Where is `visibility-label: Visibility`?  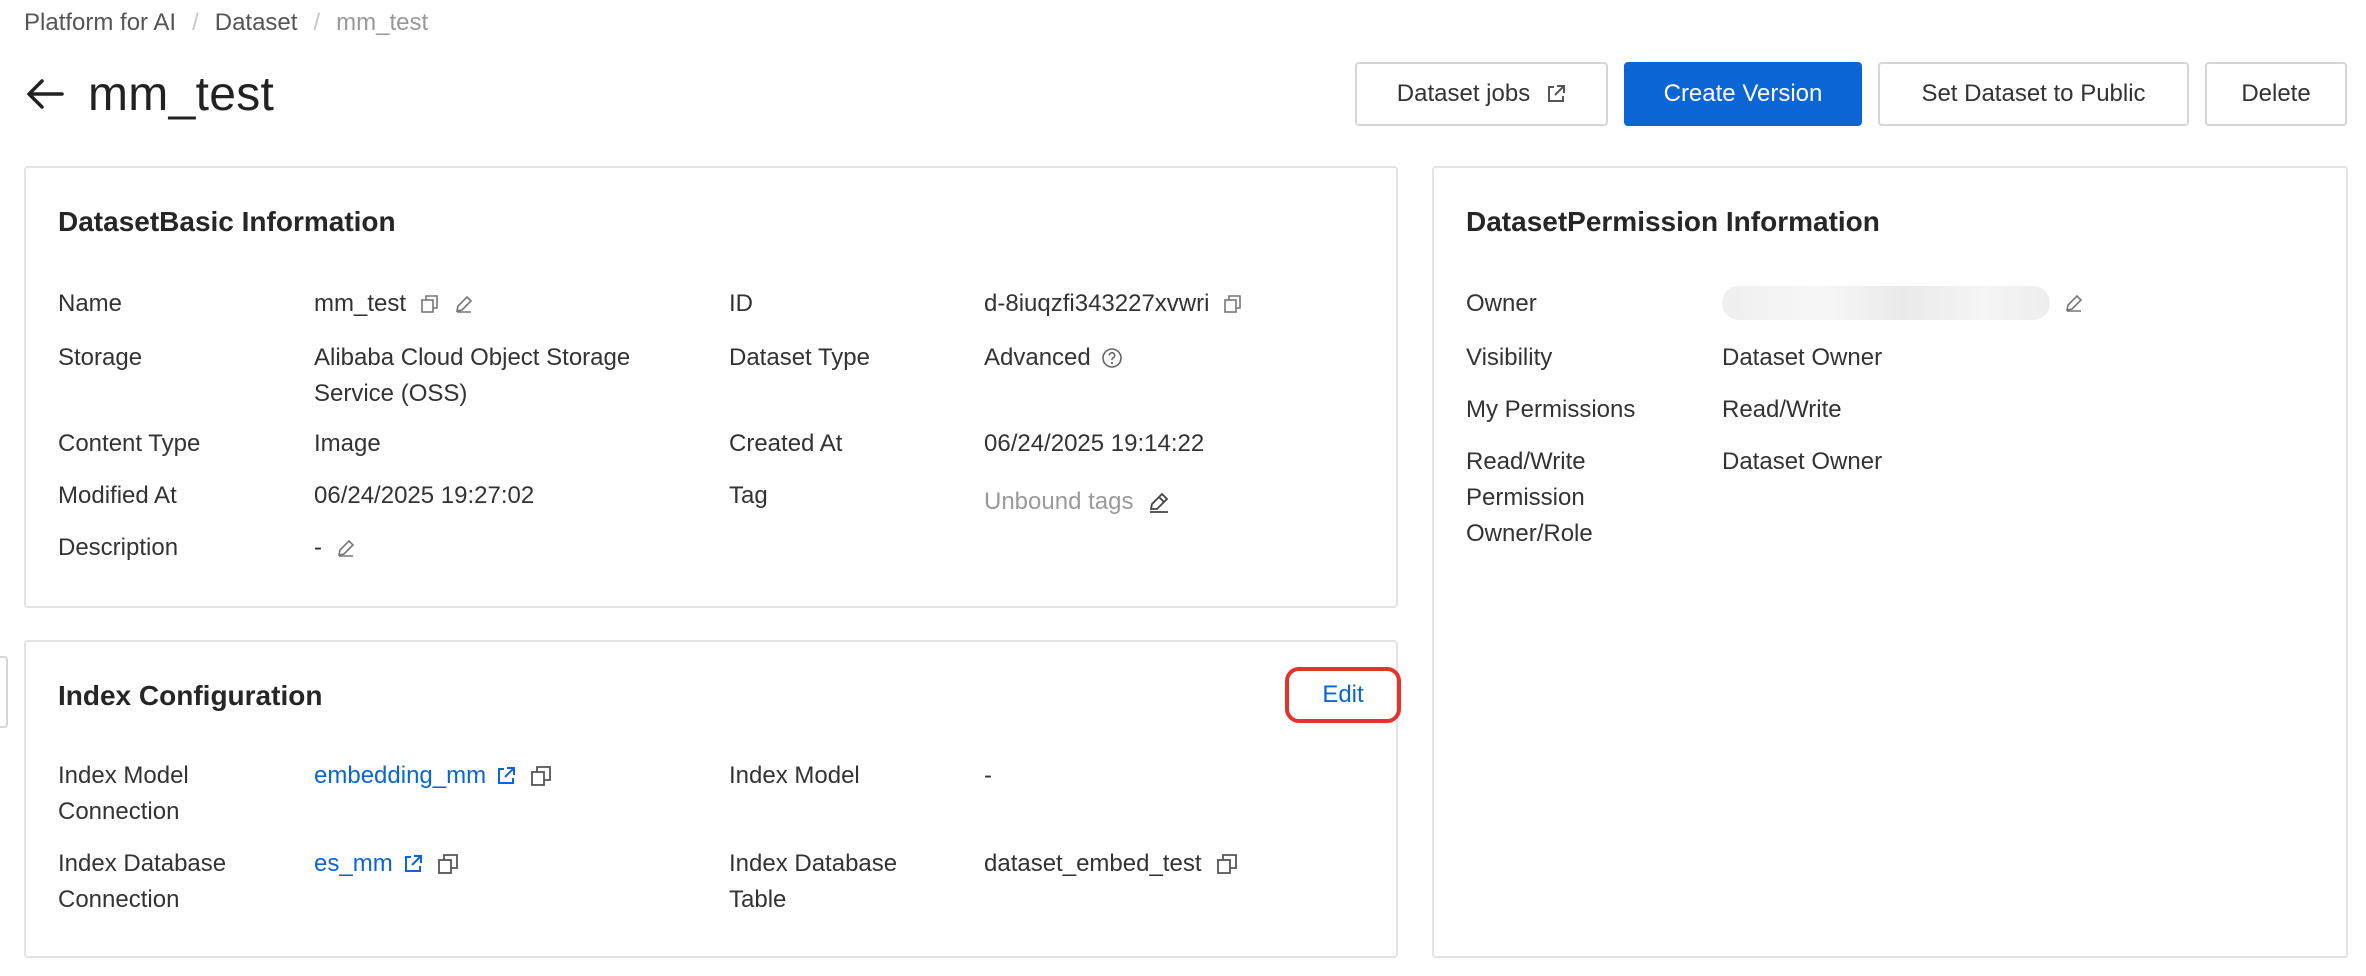
visibility-label: Visibility is located at coordinates (1509, 357).